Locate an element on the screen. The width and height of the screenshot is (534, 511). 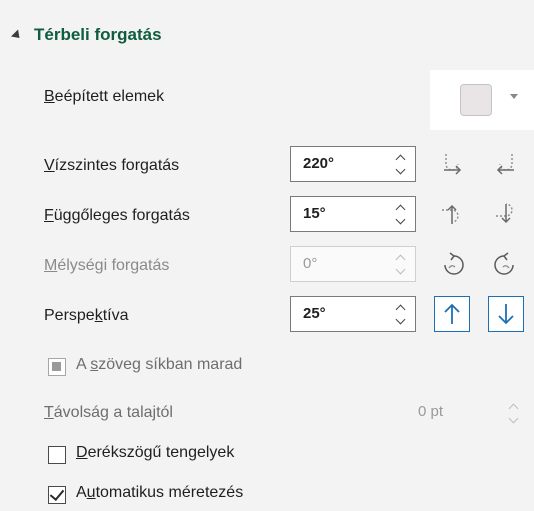
section-header-3d-rotation: Térbeli forgatás is located at coordinates (86, 35).